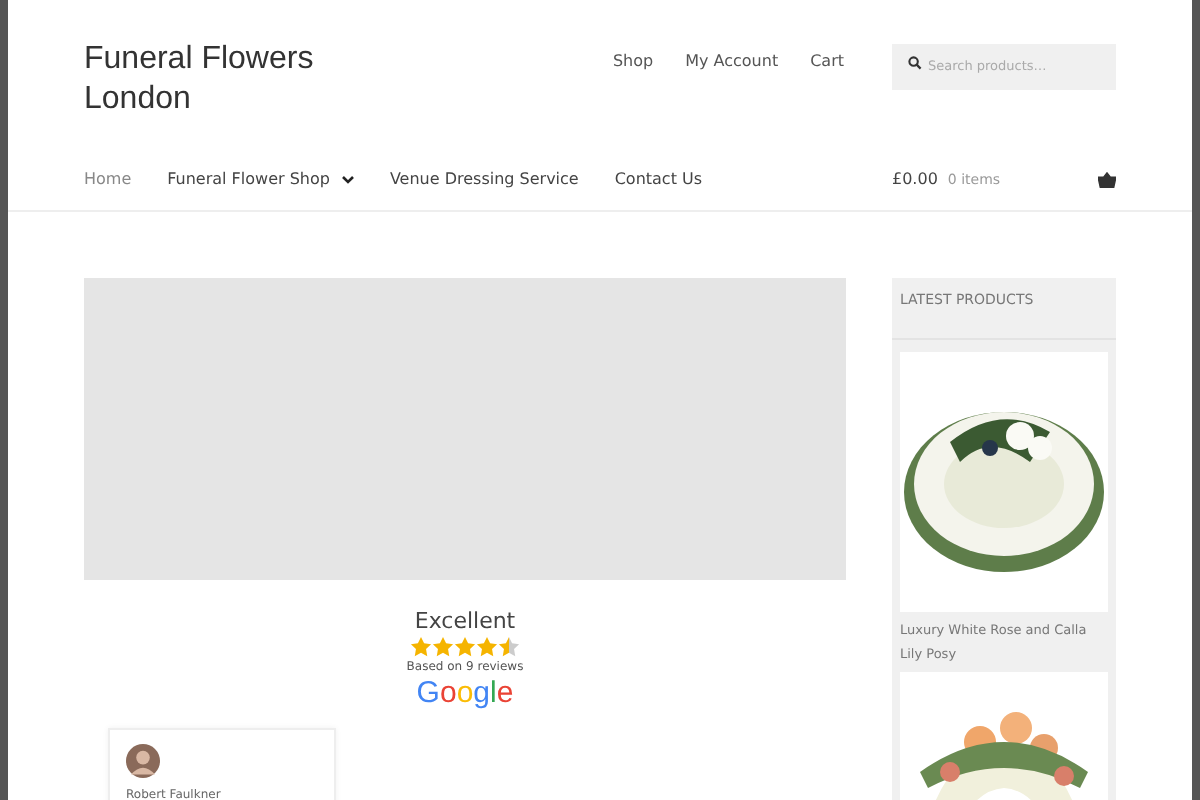  Describe the element at coordinates (347, 179) in the screenshot. I see `chevron-icon` at that location.